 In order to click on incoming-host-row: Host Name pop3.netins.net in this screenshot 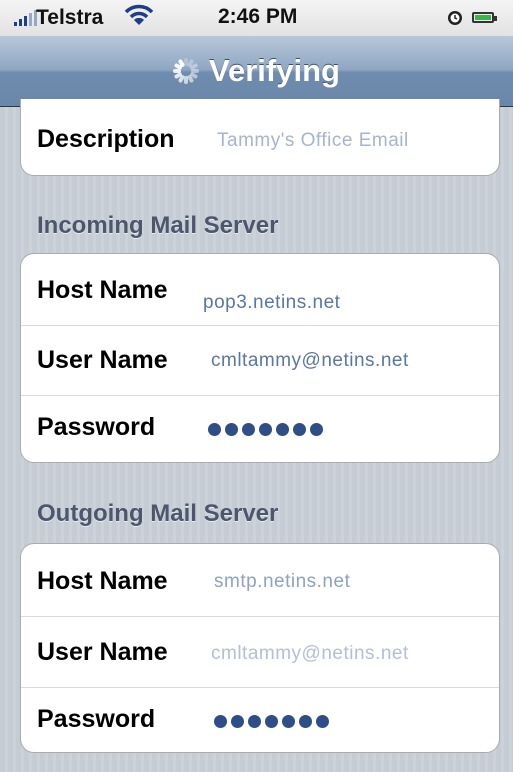, I will do `click(260, 290)`.